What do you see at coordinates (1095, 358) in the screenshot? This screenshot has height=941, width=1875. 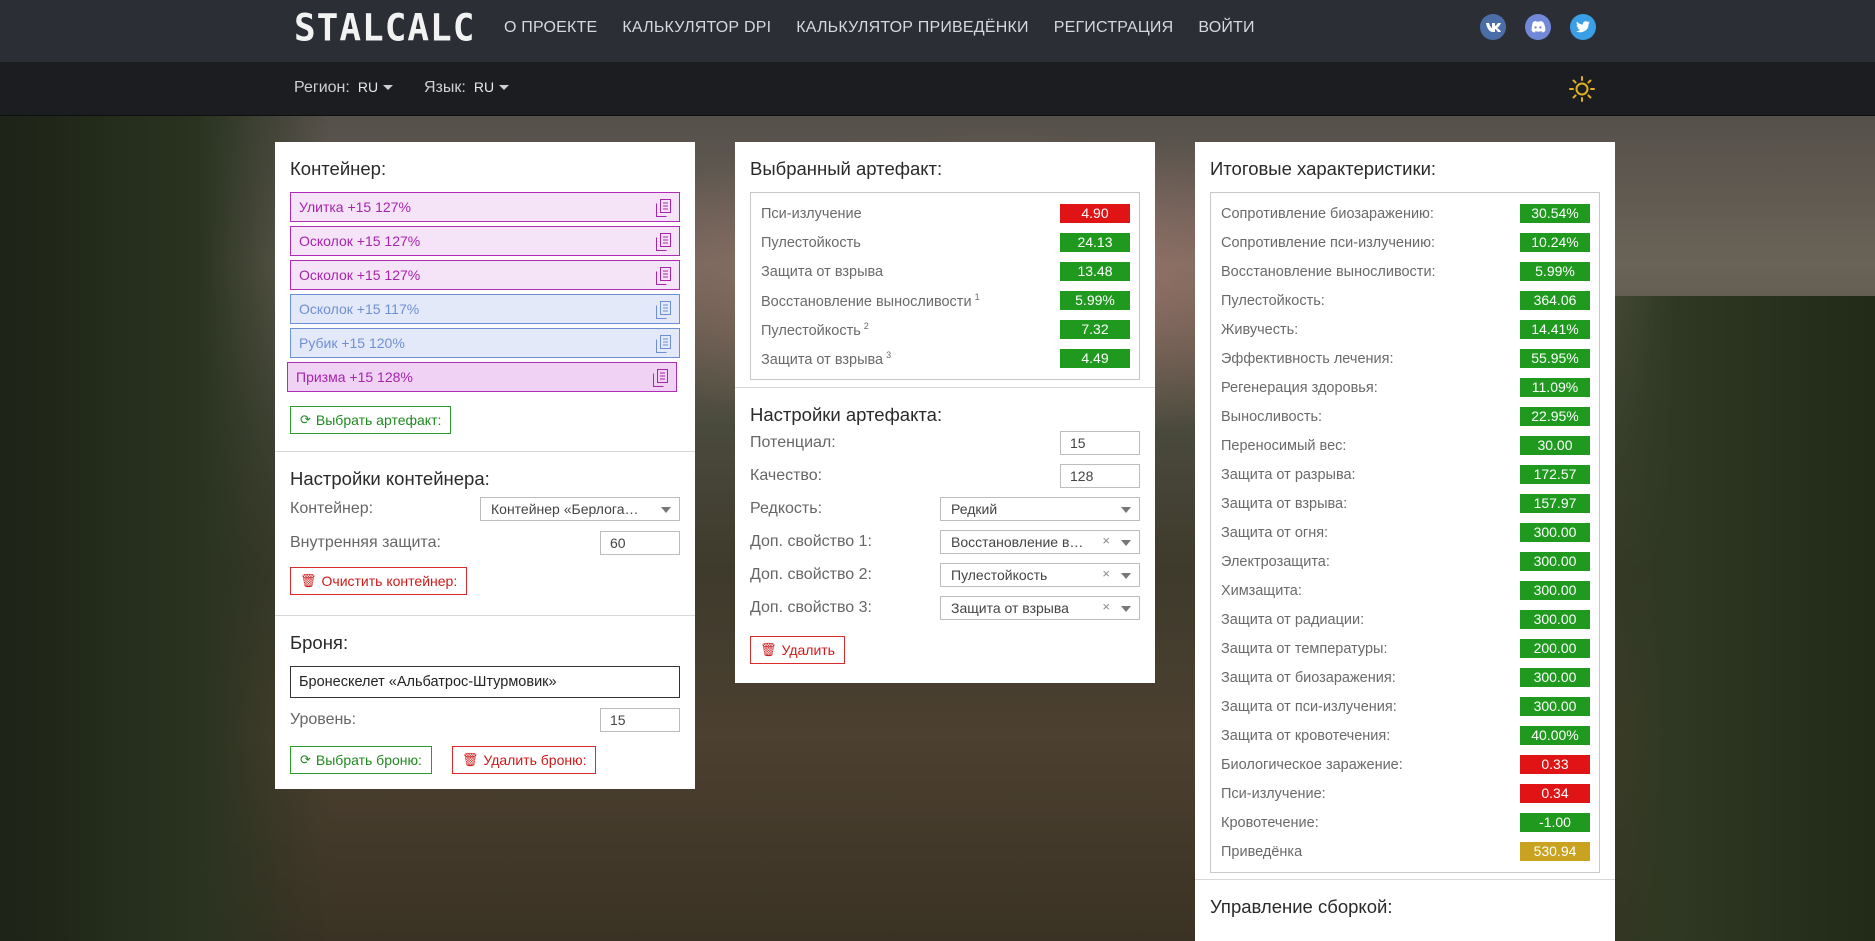 I see `stat-value: 4.49` at bounding box center [1095, 358].